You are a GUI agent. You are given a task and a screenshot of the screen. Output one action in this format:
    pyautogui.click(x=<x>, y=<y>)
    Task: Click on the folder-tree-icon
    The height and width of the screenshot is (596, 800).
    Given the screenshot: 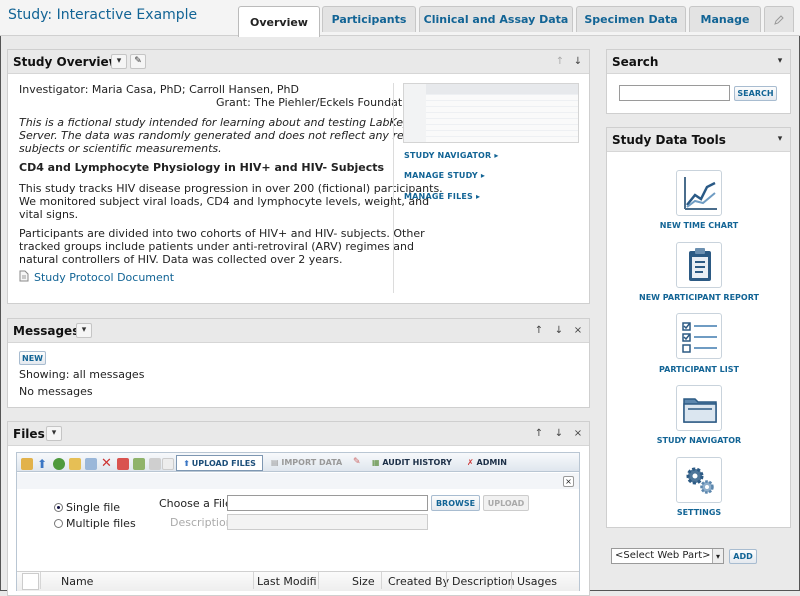 What is the action you would take?
    pyautogui.click(x=27, y=464)
    